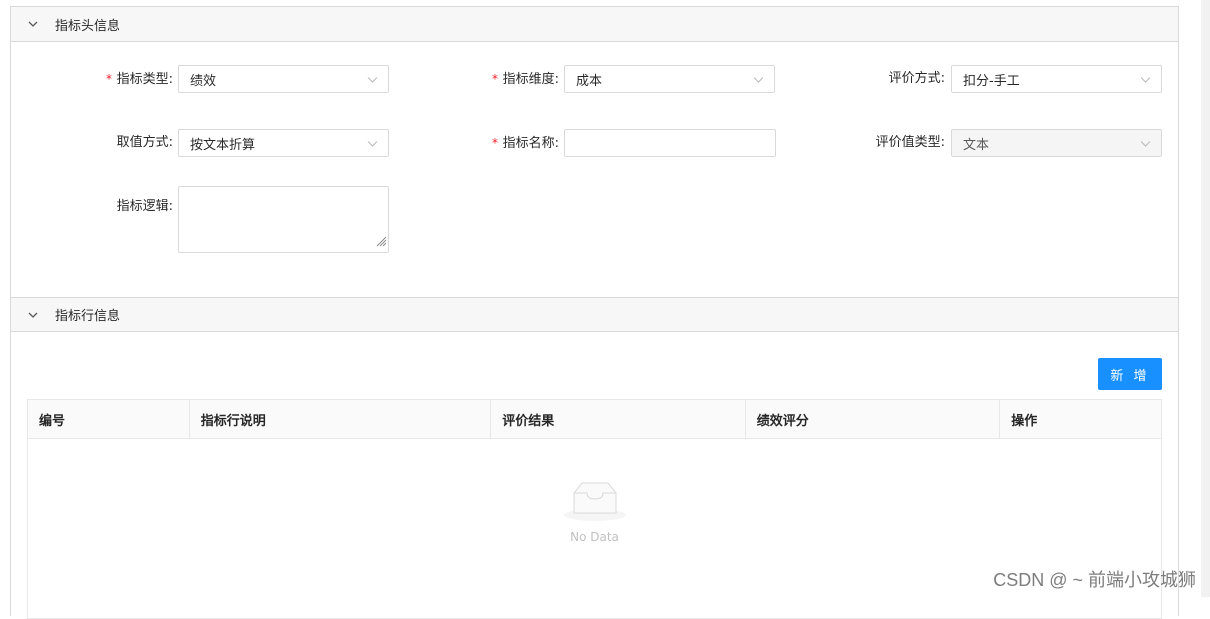  I want to click on select-value: 绩效, so click(203, 81).